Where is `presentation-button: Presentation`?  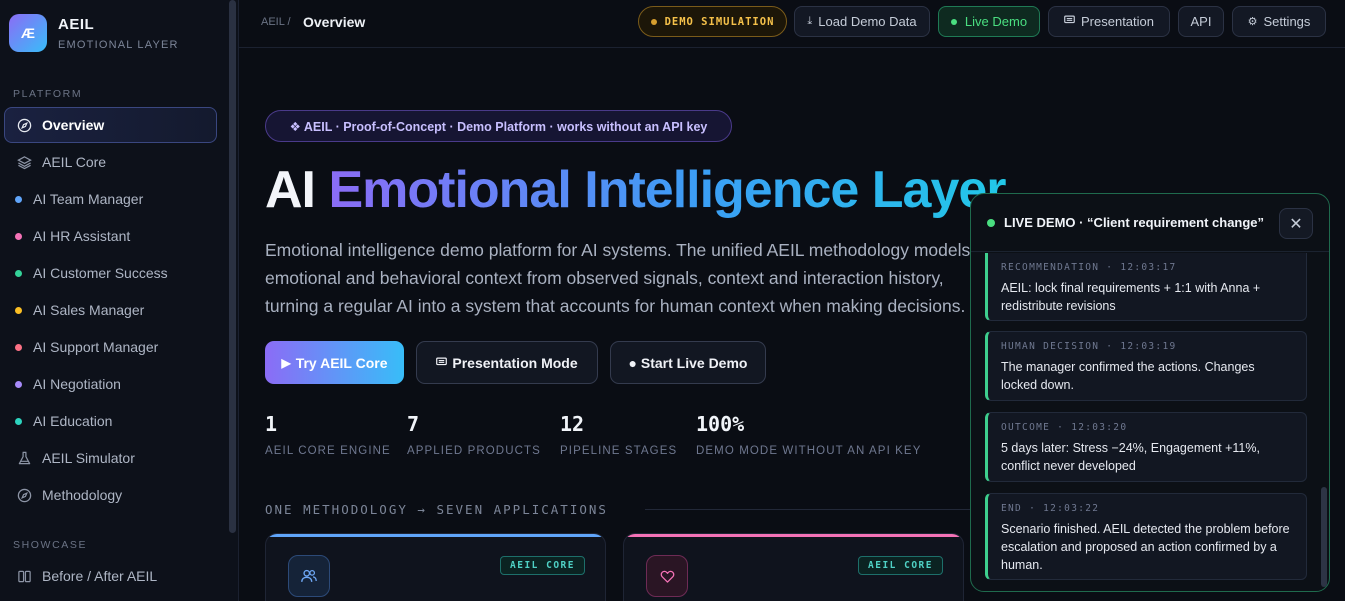
presentation-button: Presentation is located at coordinates (1109, 21).